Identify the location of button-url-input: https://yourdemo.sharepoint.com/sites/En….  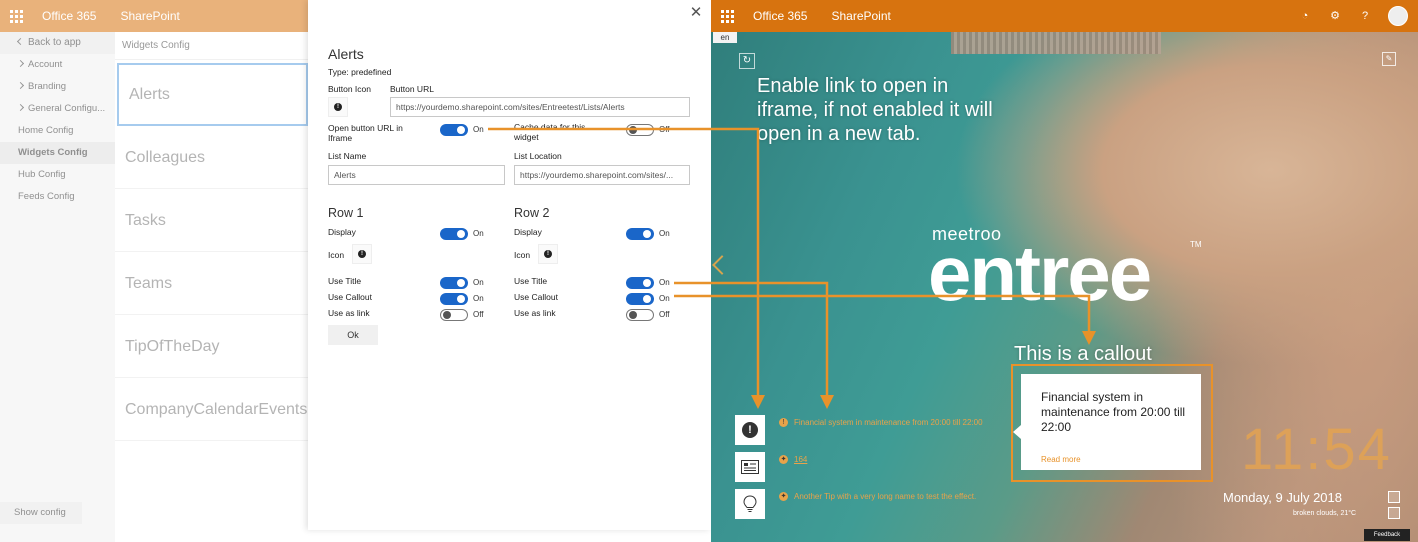
(540, 107).